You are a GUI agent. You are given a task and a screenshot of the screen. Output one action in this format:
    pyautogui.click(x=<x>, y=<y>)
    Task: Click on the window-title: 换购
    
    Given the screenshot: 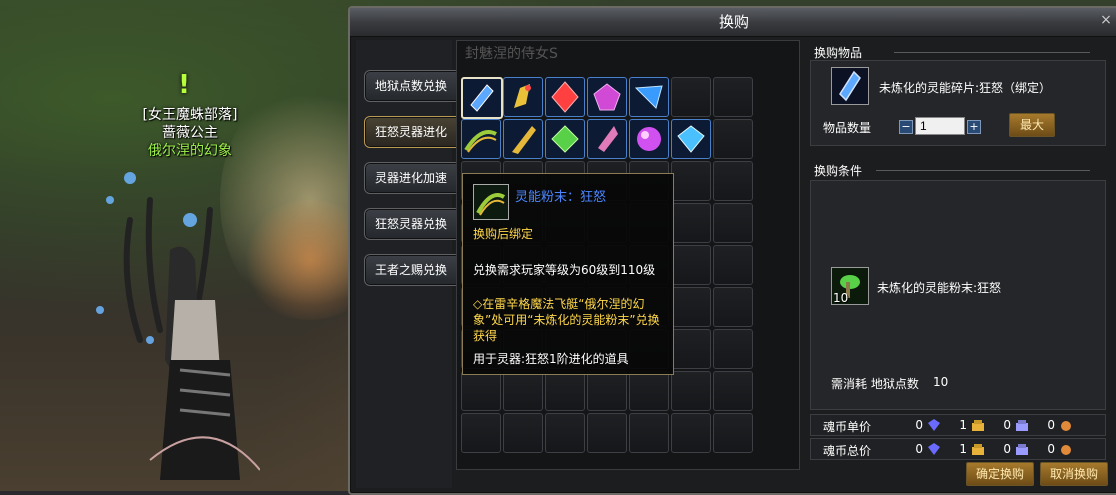 What is the action you would take?
    pyautogui.click(x=733, y=22)
    